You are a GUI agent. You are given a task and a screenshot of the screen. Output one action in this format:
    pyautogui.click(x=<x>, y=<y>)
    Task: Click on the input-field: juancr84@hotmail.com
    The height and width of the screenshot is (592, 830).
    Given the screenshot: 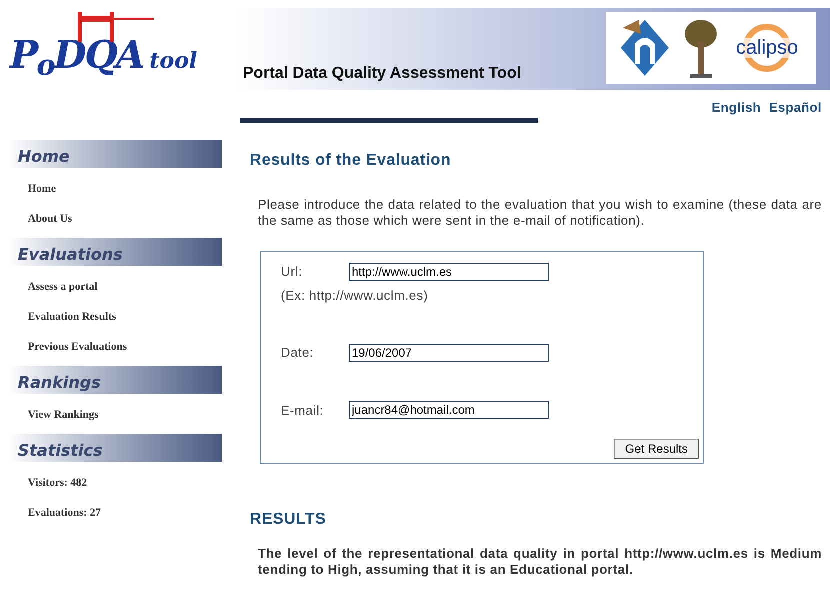 What is the action you would take?
    pyautogui.click(x=449, y=410)
    